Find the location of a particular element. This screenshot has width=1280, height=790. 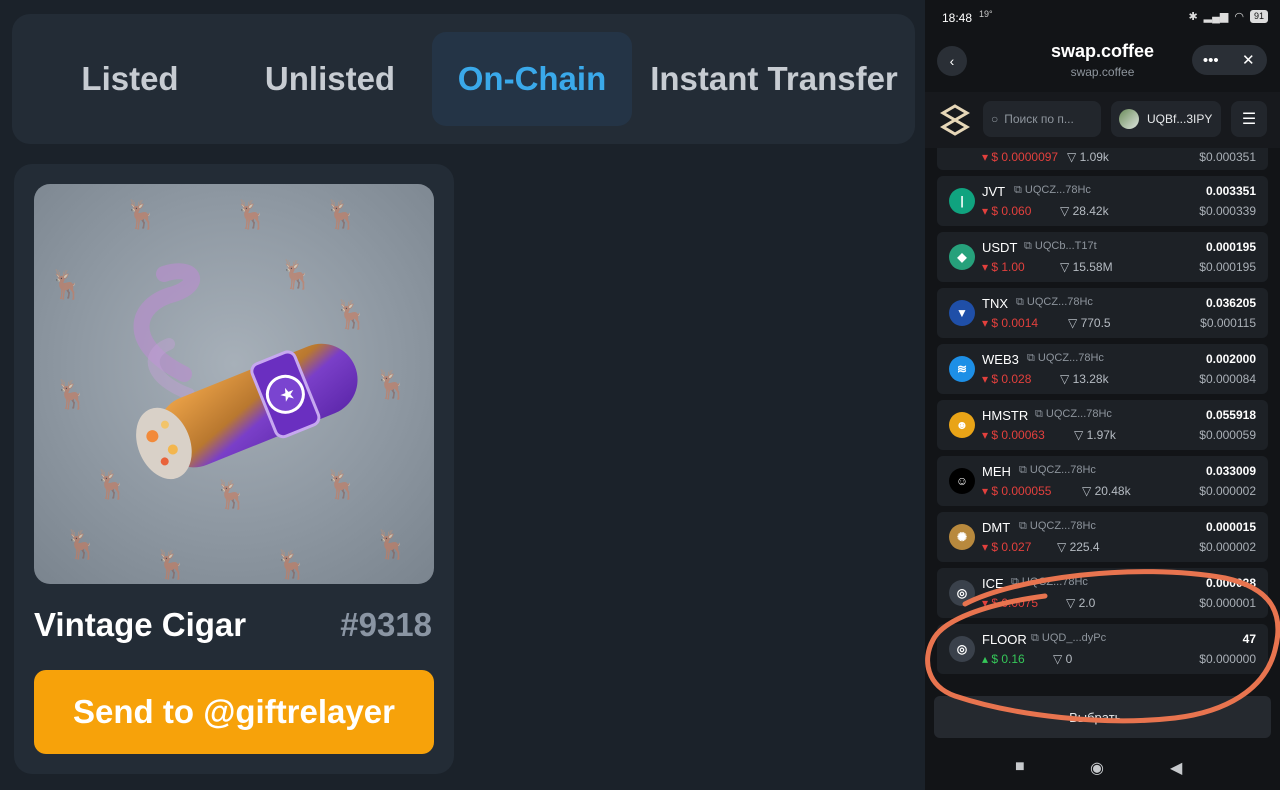

token-contract-link: ⧉ UQCb...T17t is located at coordinates (1060, 246).